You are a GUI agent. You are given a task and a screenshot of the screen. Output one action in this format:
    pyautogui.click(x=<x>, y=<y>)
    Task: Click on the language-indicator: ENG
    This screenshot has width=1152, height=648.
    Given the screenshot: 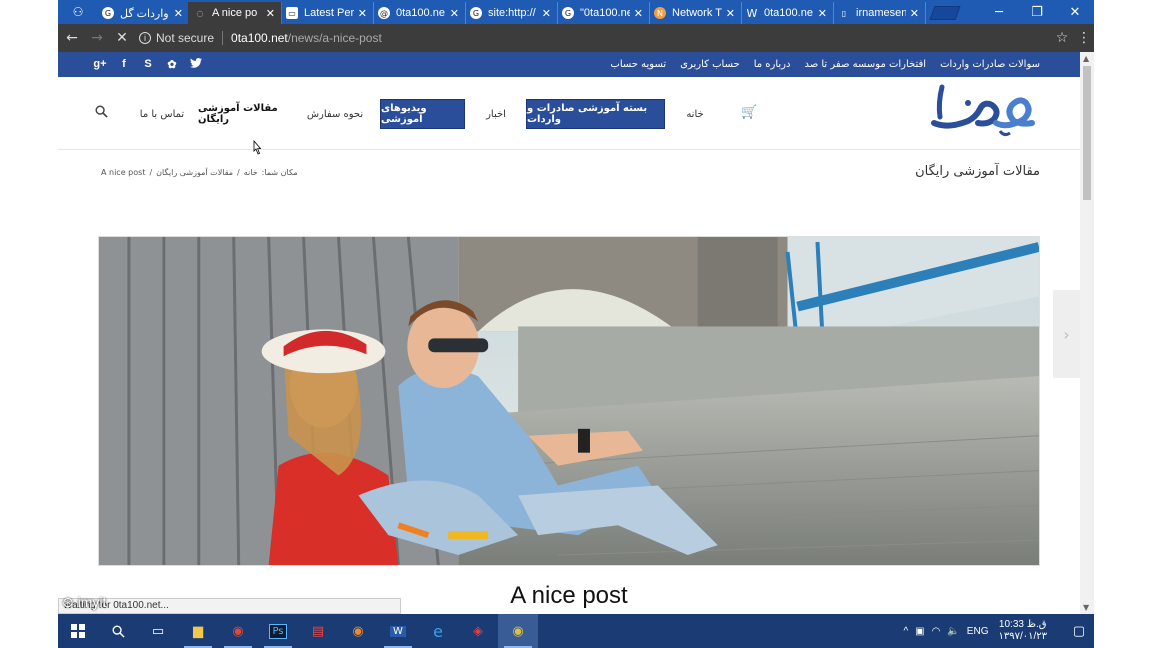 What is the action you would take?
    pyautogui.click(x=978, y=631)
    